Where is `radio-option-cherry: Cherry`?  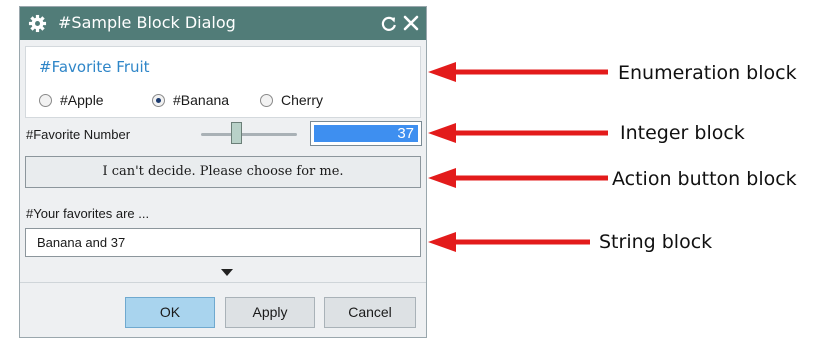
radio-option-cherry: Cherry is located at coordinates (291, 100).